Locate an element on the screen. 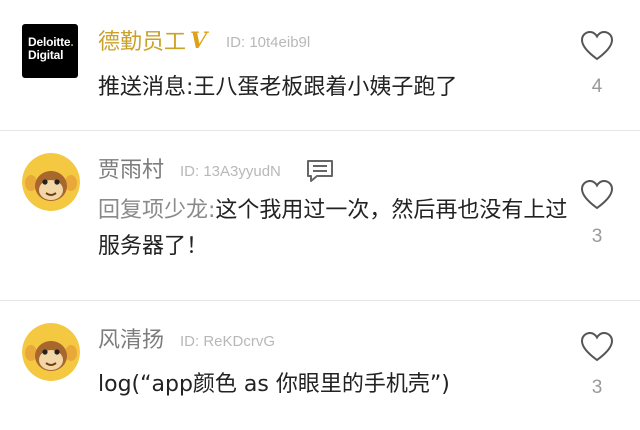 Image resolution: width=640 pixels, height=430 pixels. avatar-logo-text: Deloitte. Digital is located at coordinates (51, 48).